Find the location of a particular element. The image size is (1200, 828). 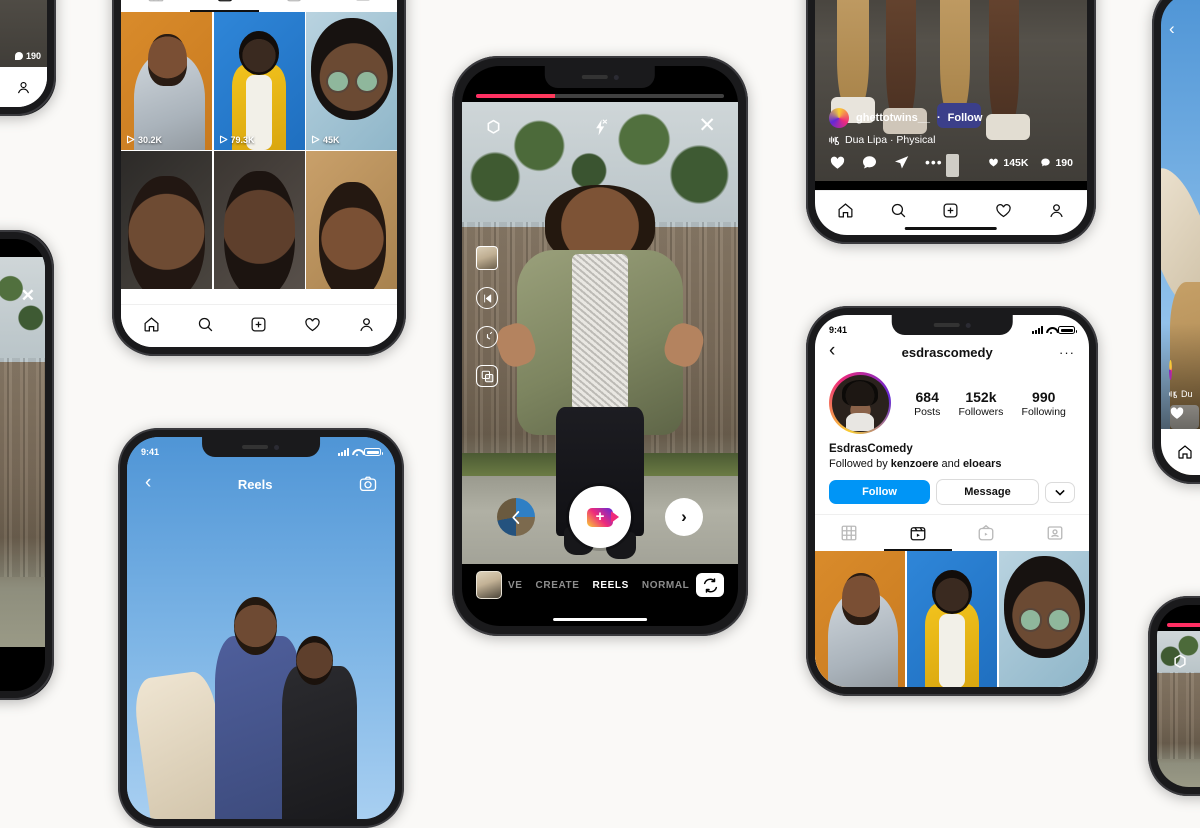

followed-by-row: Followed by kenzoere and eloears is located at coordinates (915, 464).